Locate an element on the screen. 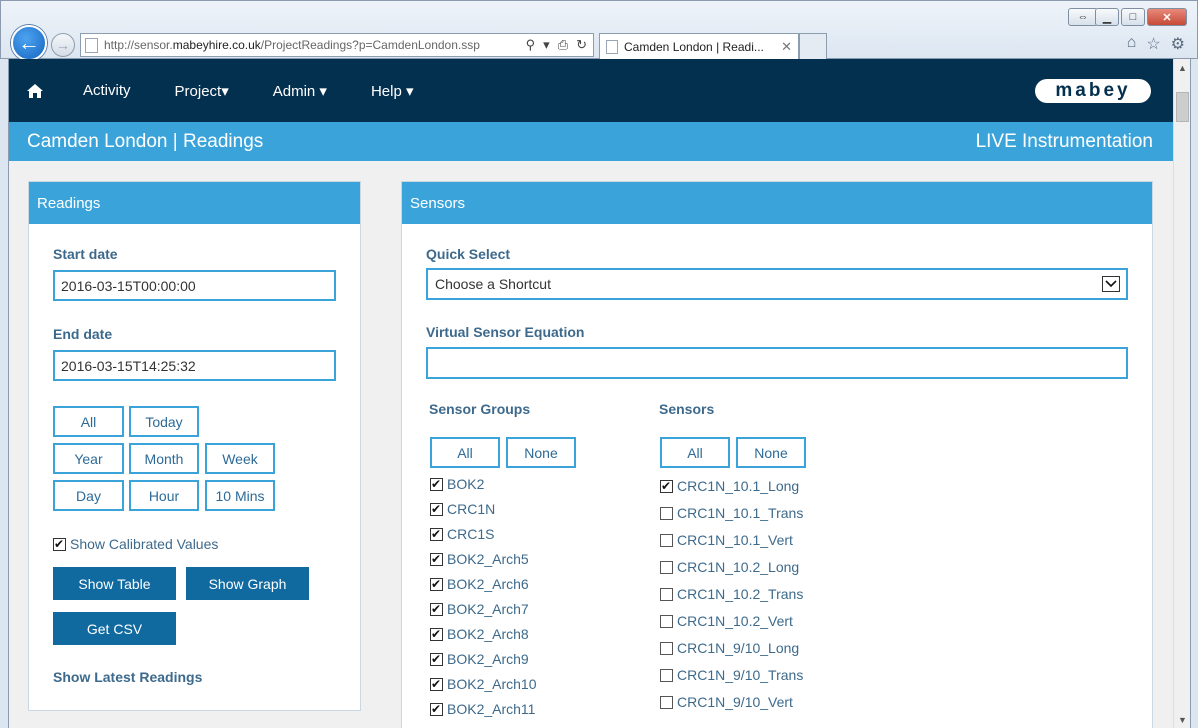 This screenshot has width=1198, height=728. range-all-button: All is located at coordinates (88, 421).